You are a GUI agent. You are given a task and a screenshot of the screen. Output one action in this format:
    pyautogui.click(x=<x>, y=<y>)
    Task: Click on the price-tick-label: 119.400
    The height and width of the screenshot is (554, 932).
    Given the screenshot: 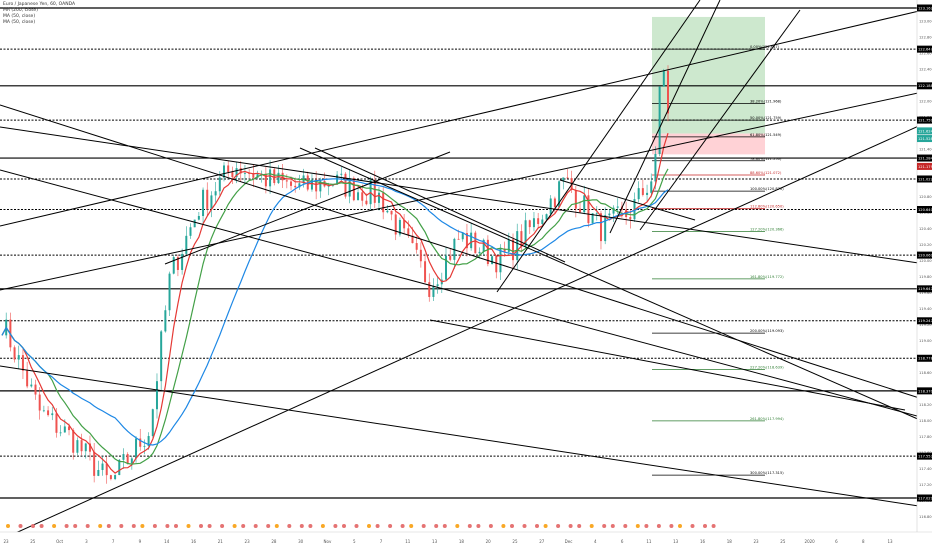 What is the action you would take?
    pyautogui.click(x=925, y=309)
    